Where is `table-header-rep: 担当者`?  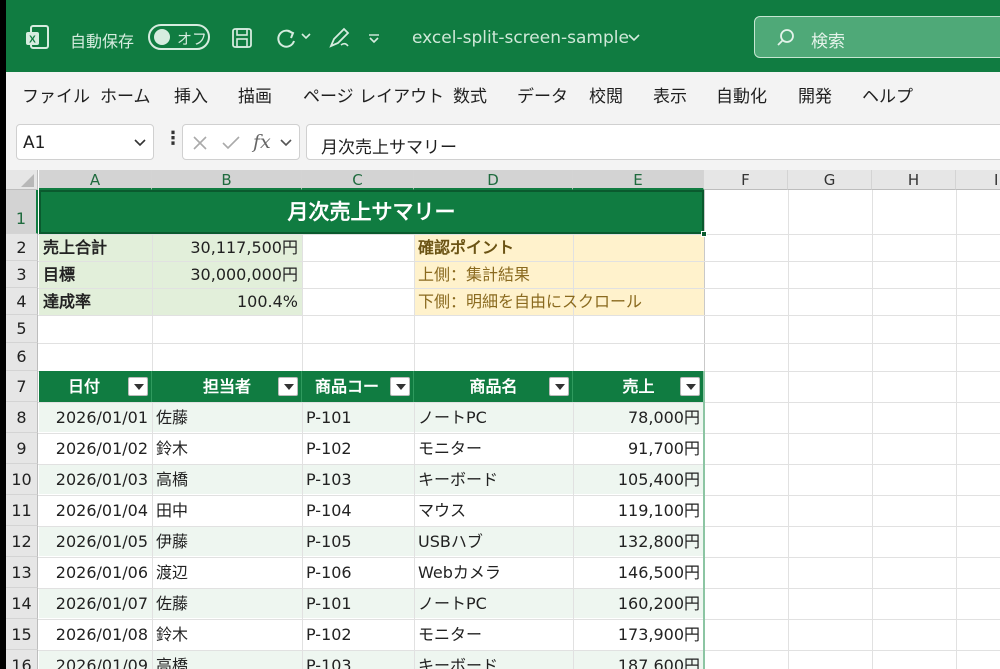
table-header-rep: 担当者 is located at coordinates (227, 386).